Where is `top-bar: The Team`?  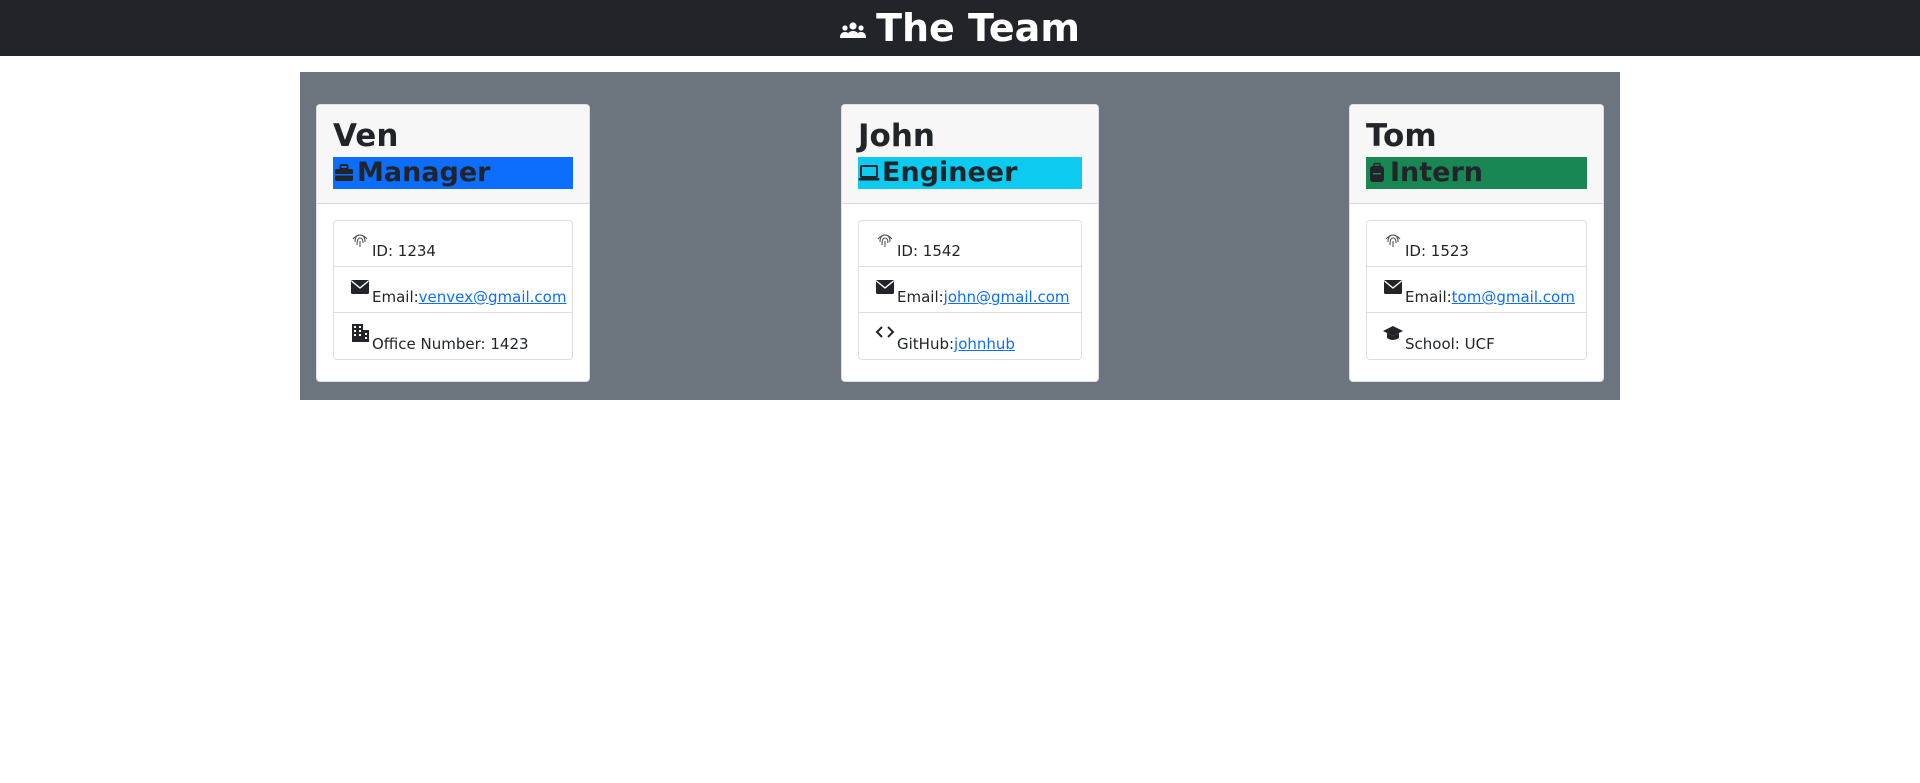 top-bar: The Team is located at coordinates (960, 28).